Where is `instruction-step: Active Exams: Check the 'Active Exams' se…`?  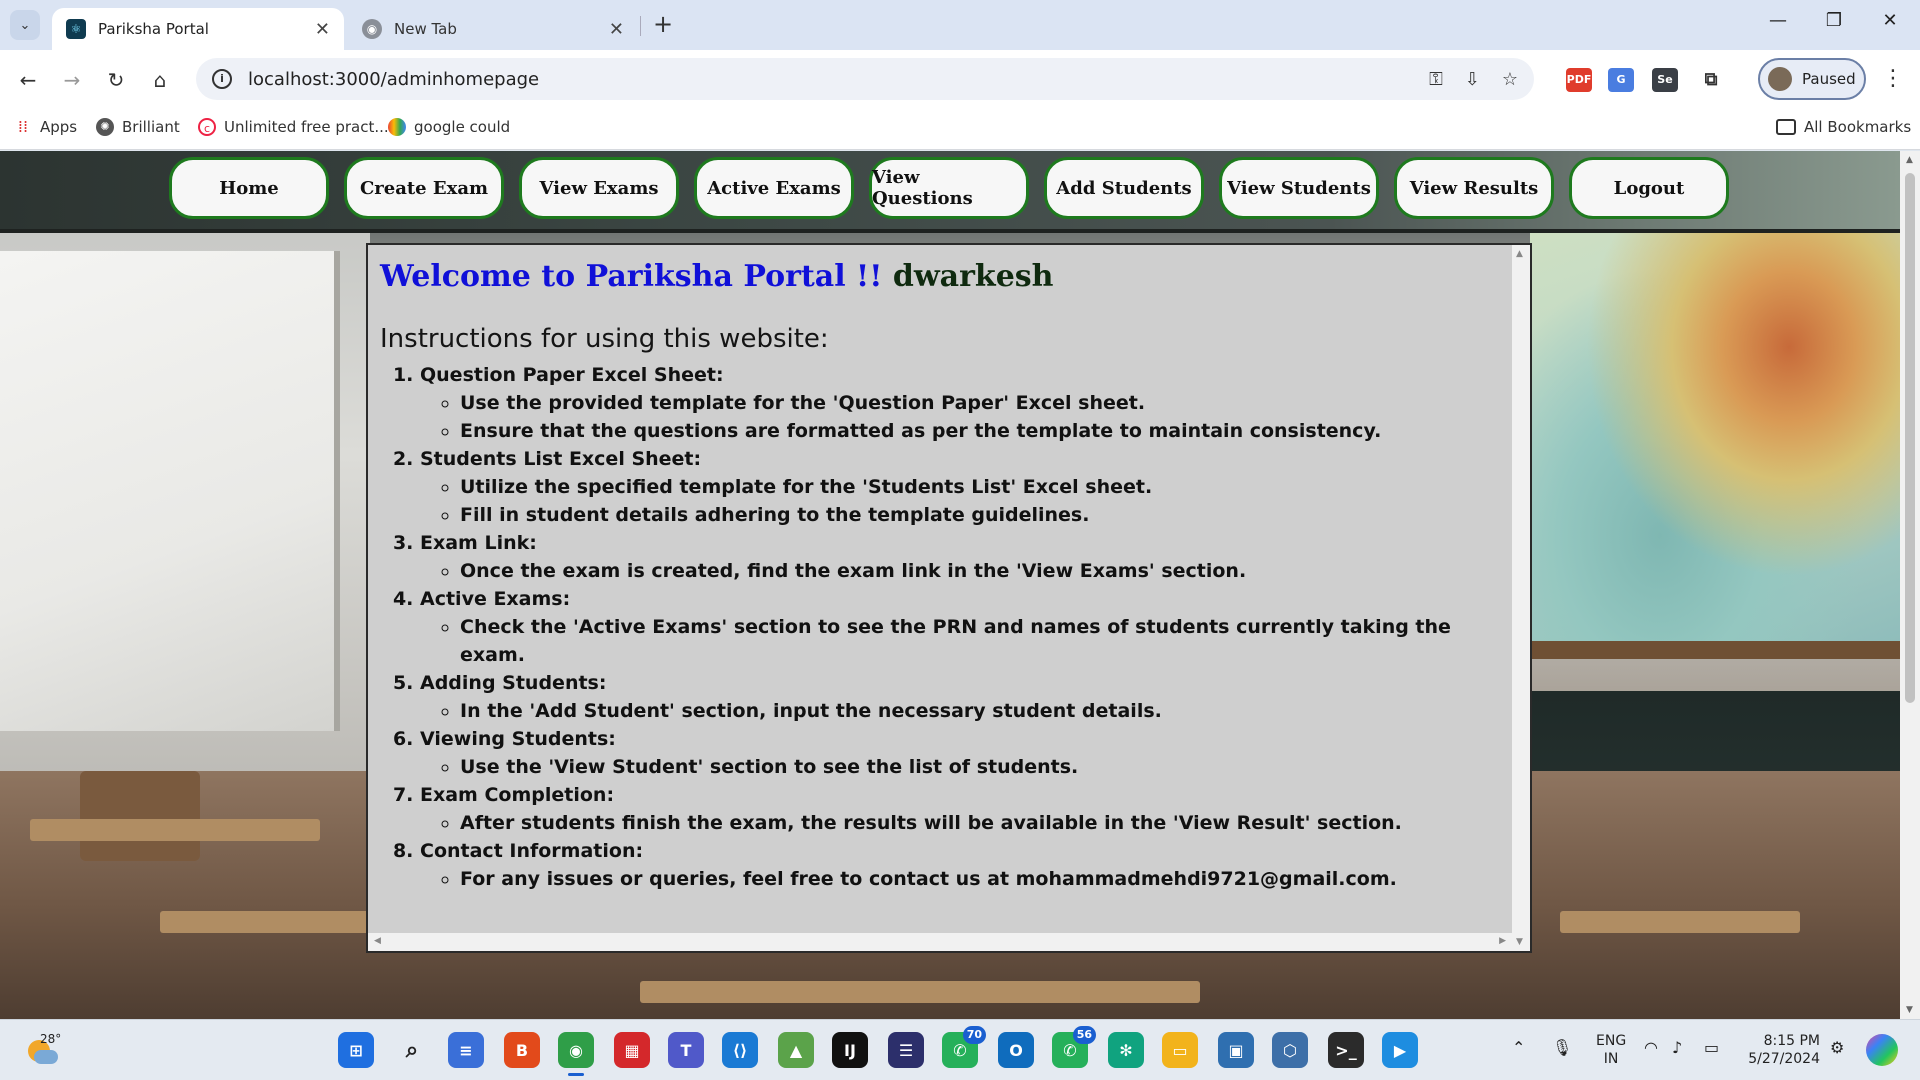 instruction-step: Active Exams: Check the 'Active Exams' se… is located at coordinates (965, 627).